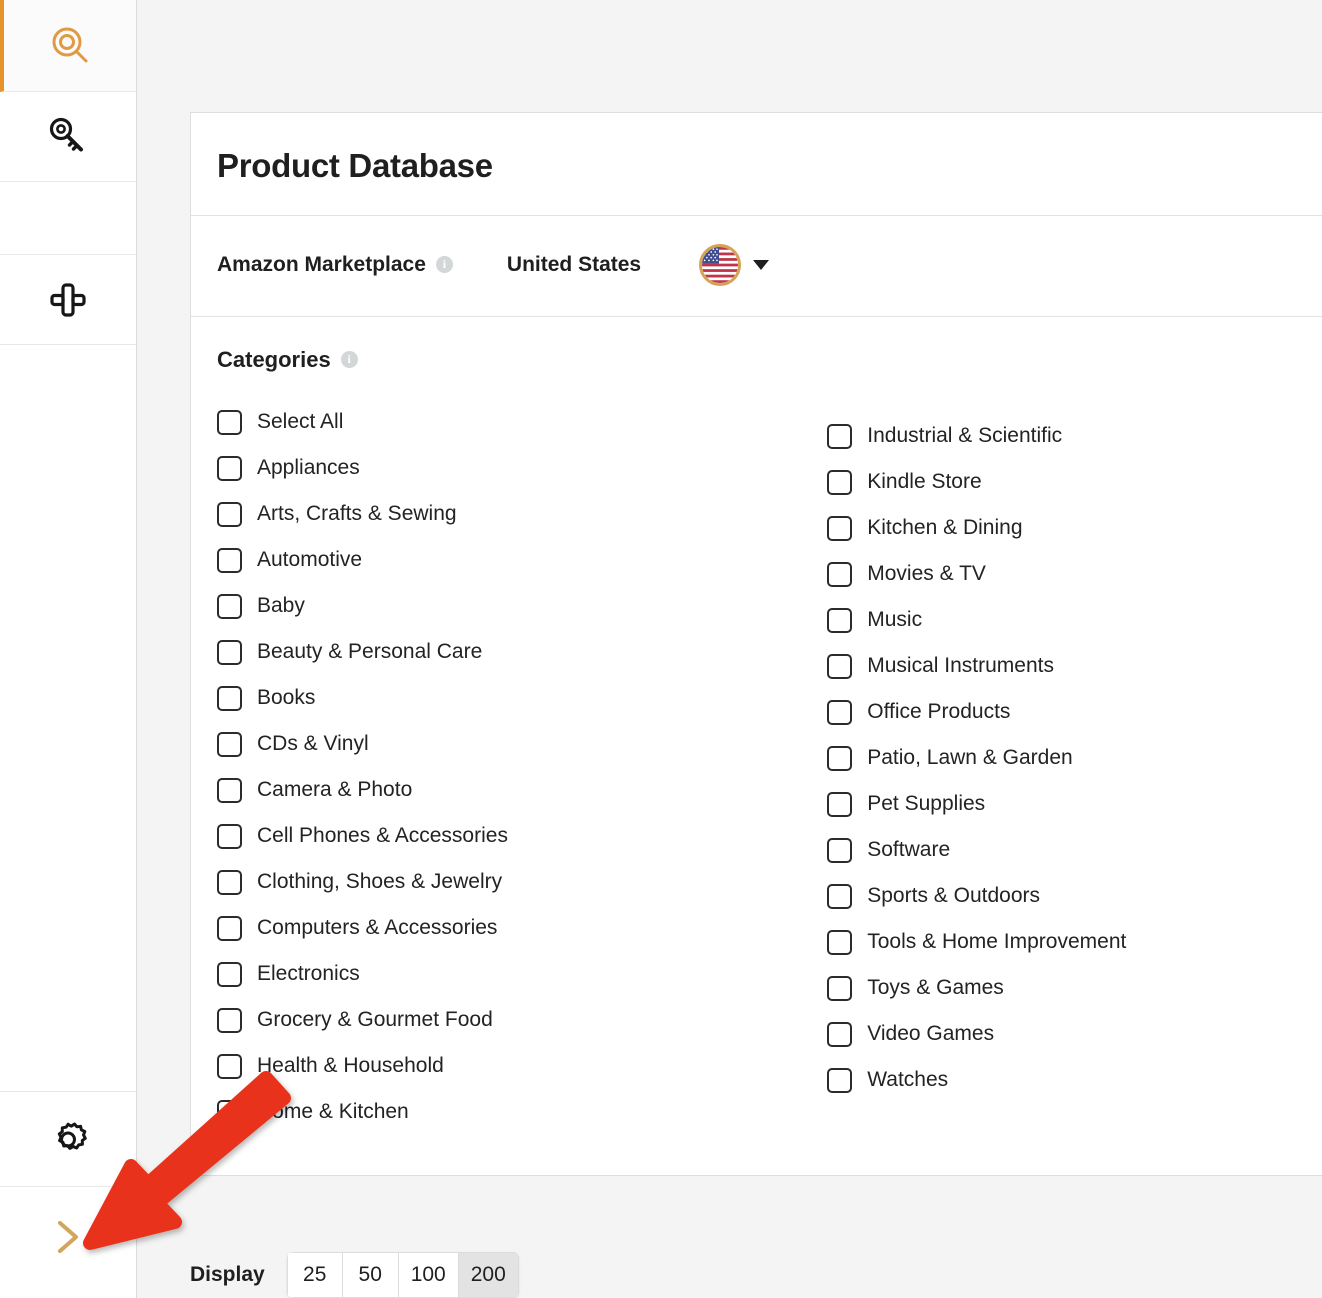 This screenshot has height=1298, width=1322. Describe the element at coordinates (1065, 666) in the screenshot. I see `category-row: Musical Instruments` at that location.